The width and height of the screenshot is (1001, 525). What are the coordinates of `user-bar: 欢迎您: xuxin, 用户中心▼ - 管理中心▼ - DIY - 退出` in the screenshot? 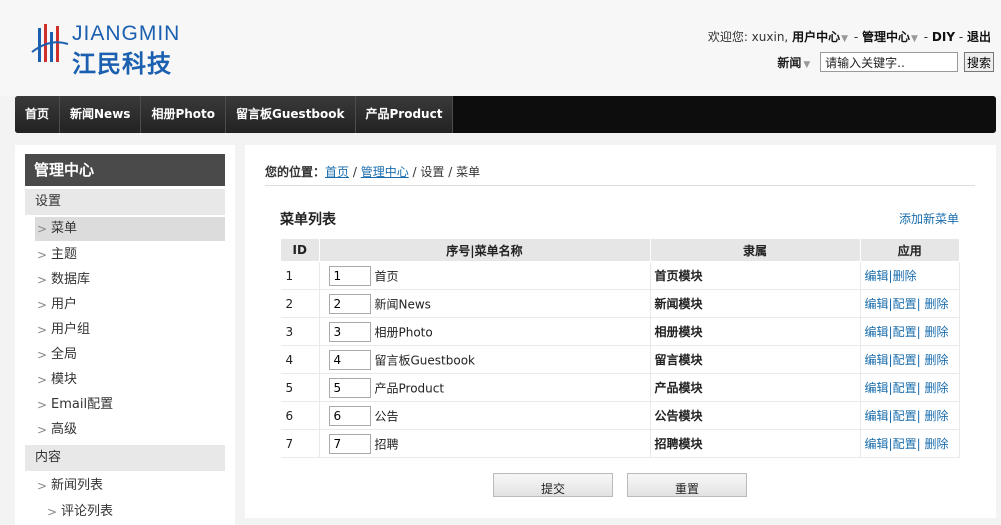 It's located at (849, 37).